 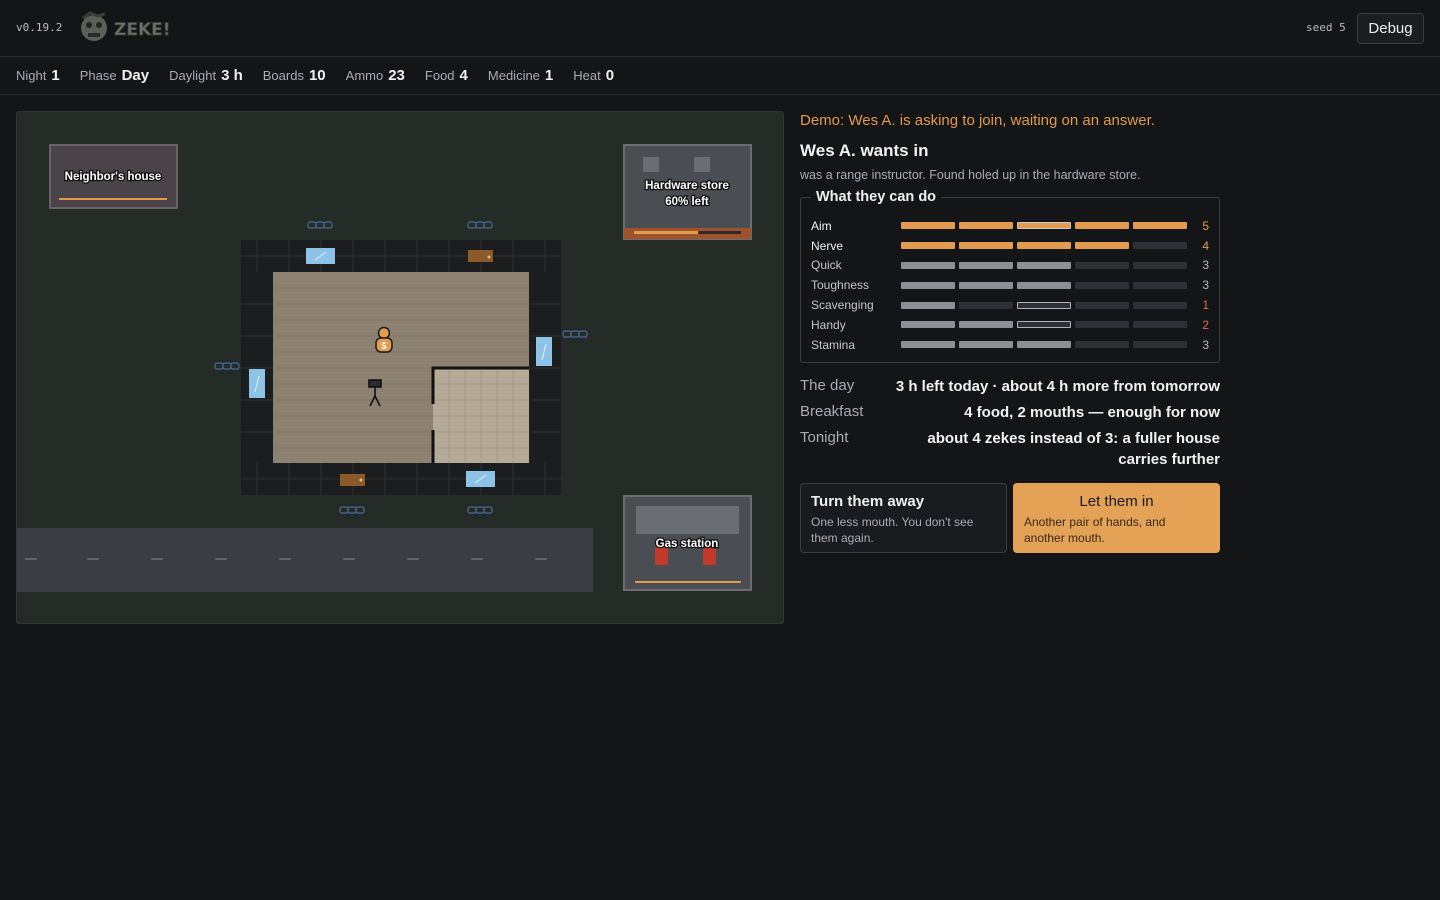 I want to click on skill-row: Handy 2, so click(x=1010, y=325).